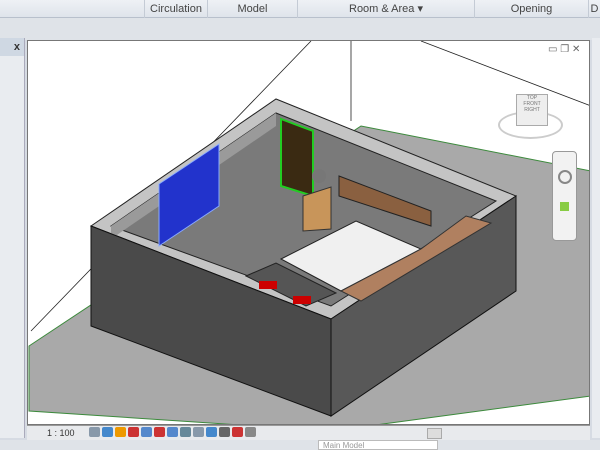 Image resolution: width=600 pixels, height=450 pixels. I want to click on zoom-icon, so click(564, 206).